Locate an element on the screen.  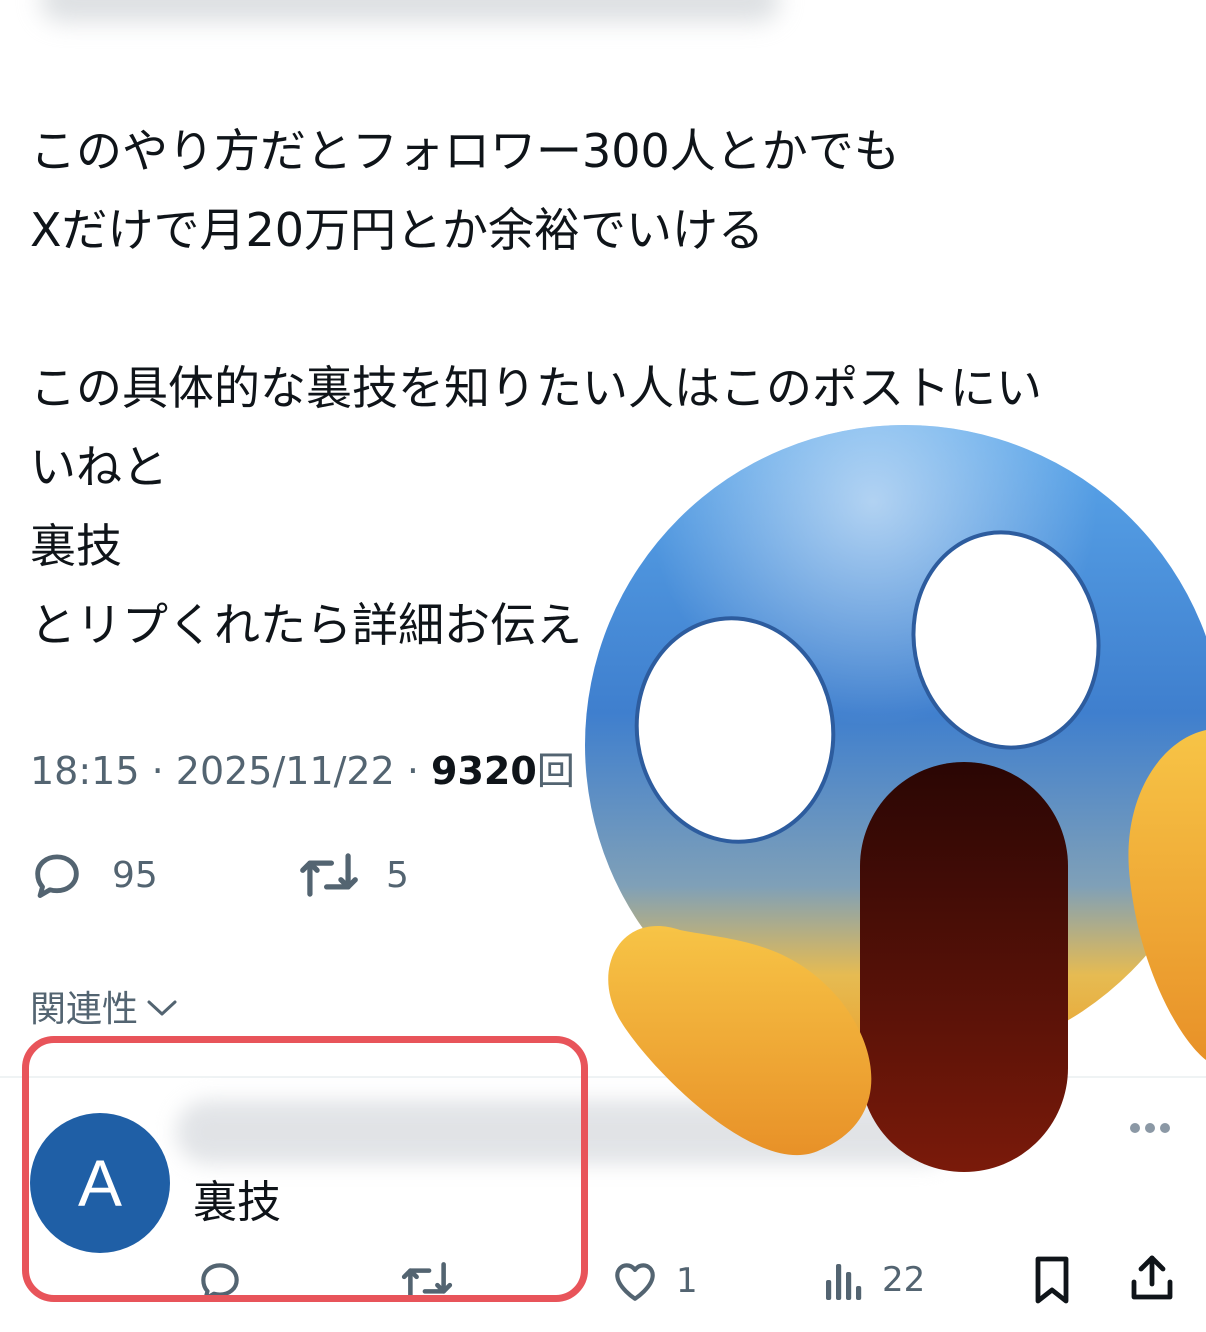
reply-views-button: 22 is located at coordinates (872, 1280).